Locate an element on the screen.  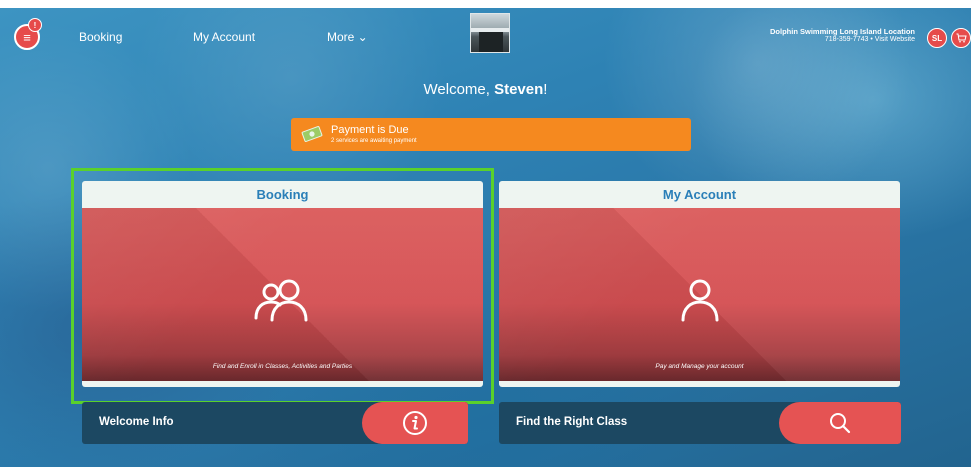
facility-logo is located at coordinates (490, 33).